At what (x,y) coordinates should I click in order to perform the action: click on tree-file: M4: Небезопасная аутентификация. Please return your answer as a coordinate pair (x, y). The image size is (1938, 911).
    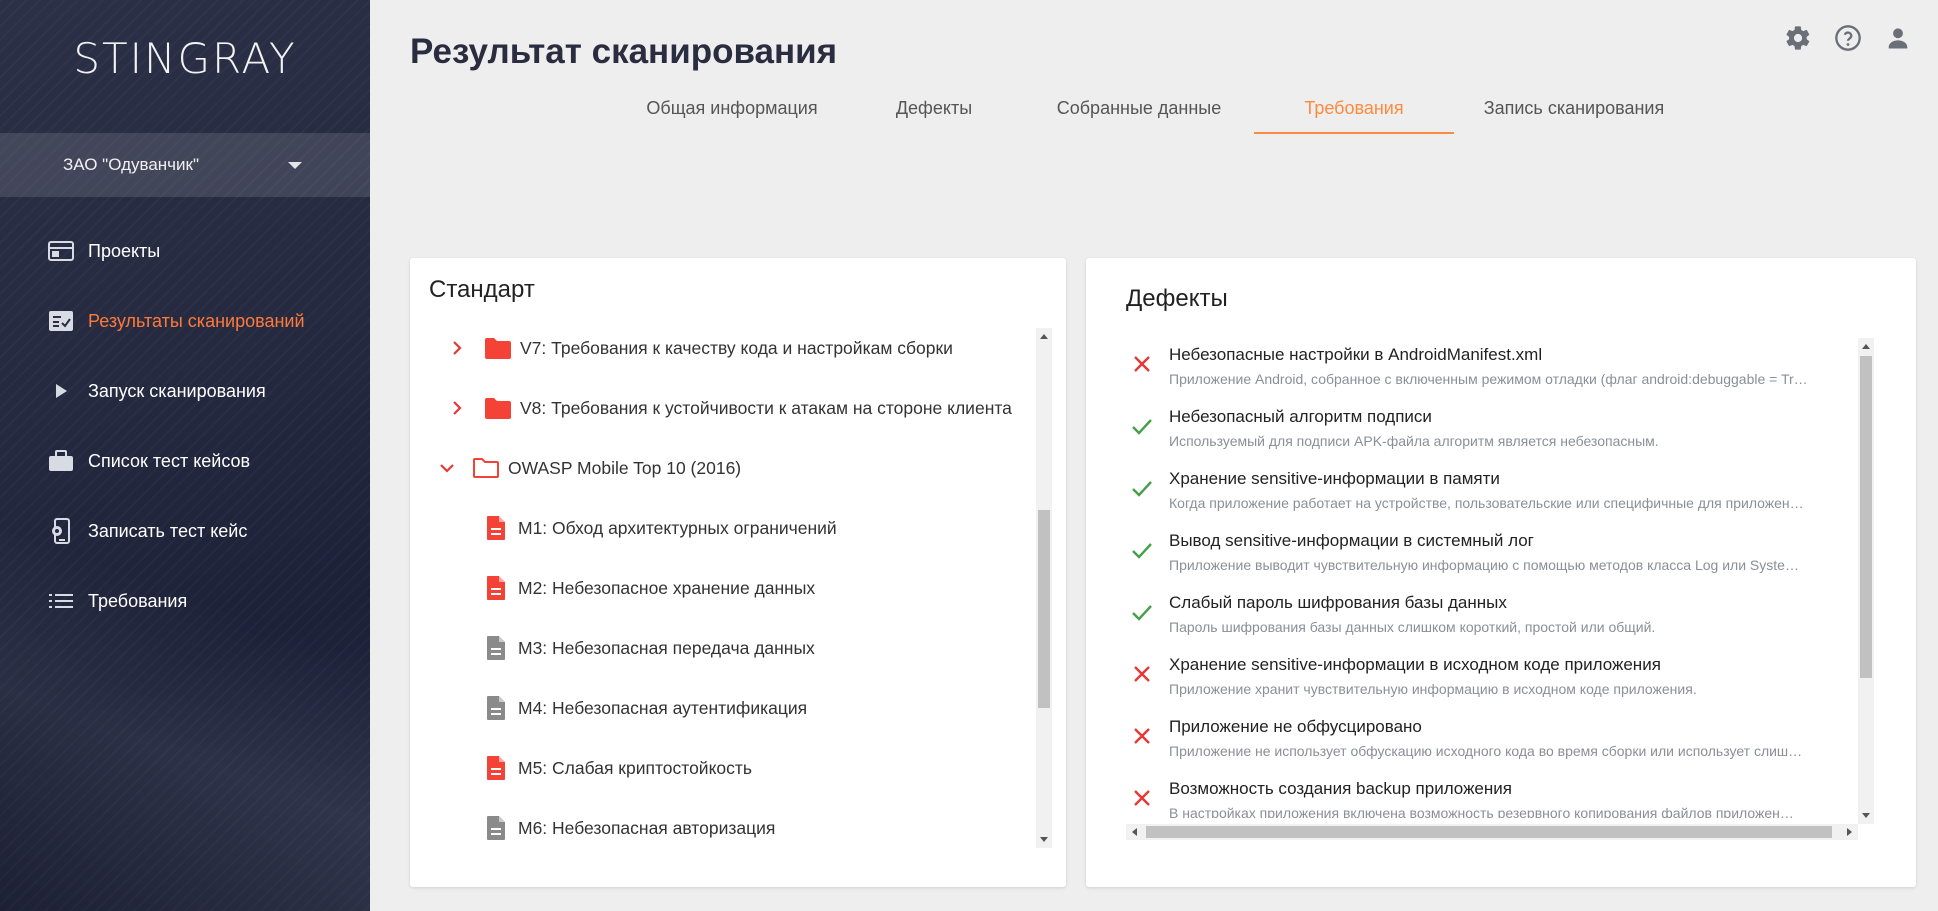
    Looking at the image, I should click on (644, 708).